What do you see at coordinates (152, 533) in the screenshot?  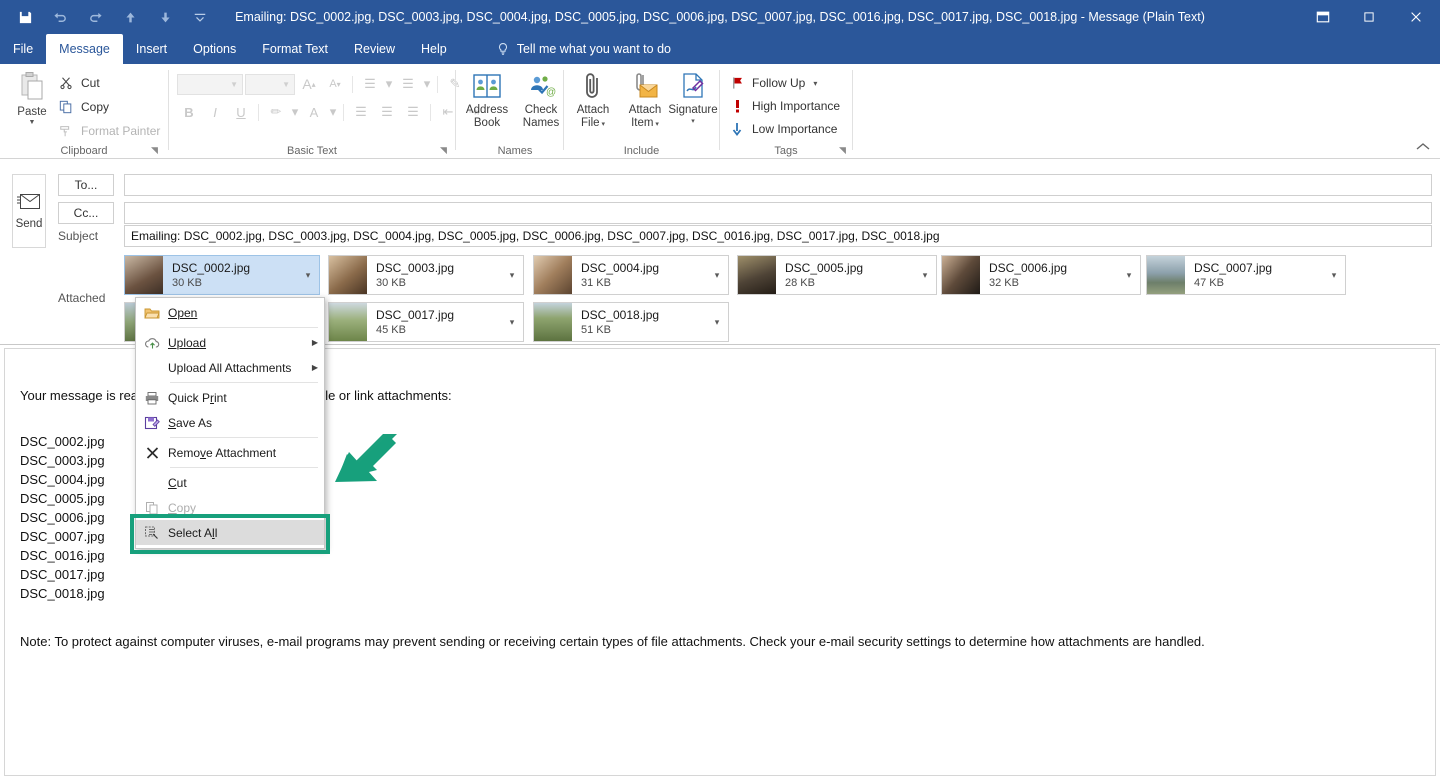 I see `select-all-icon` at bounding box center [152, 533].